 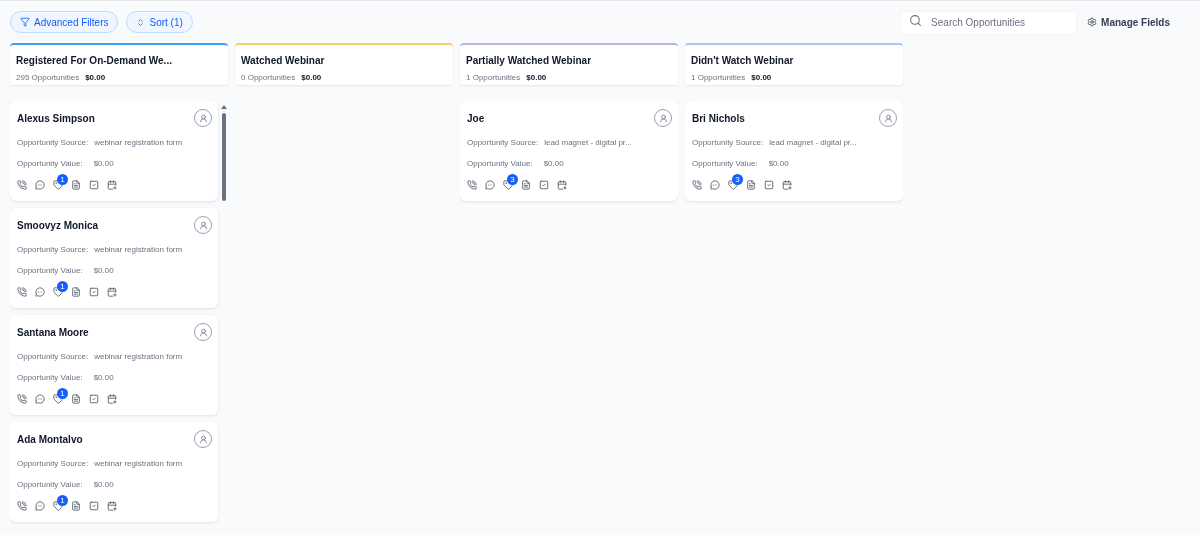 What do you see at coordinates (794, 151) in the screenshot?
I see `opportunity-card: Bri Nichols Opportunity Source: lead magnet - digital pr... Opportunity Value: $0.00 3` at bounding box center [794, 151].